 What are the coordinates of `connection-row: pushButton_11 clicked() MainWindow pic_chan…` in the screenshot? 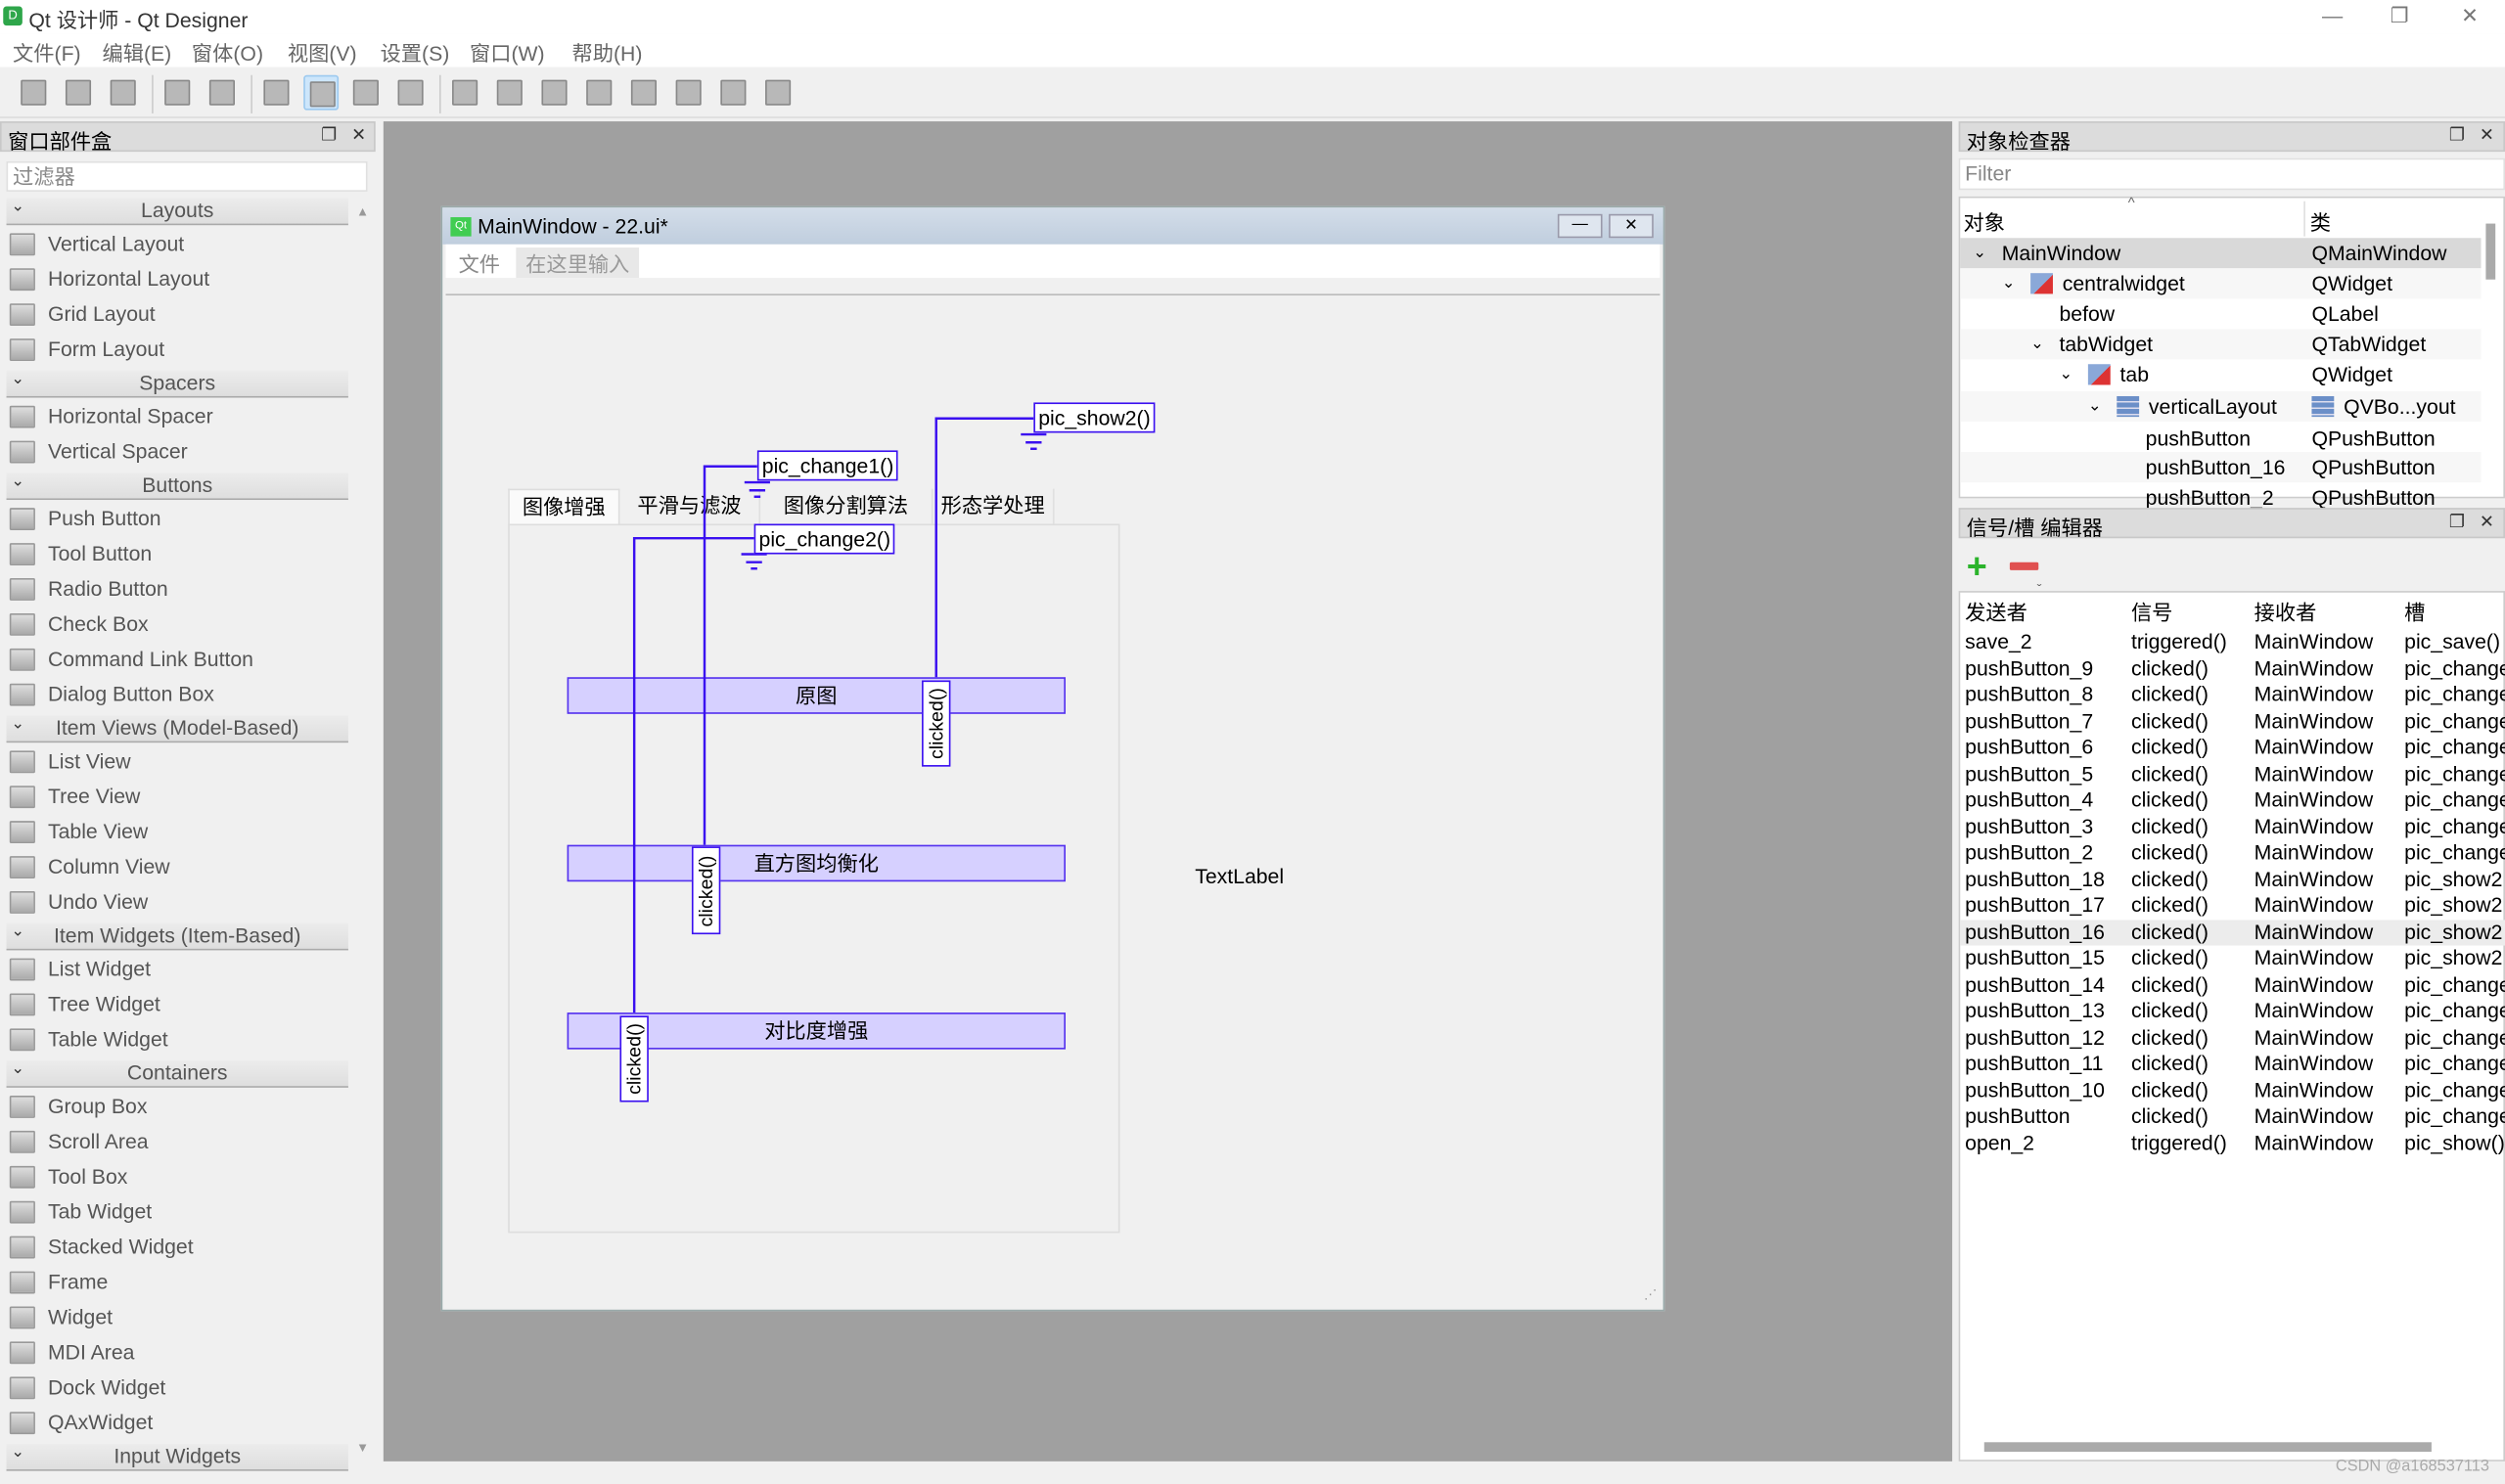 It's located at (2232, 1064).